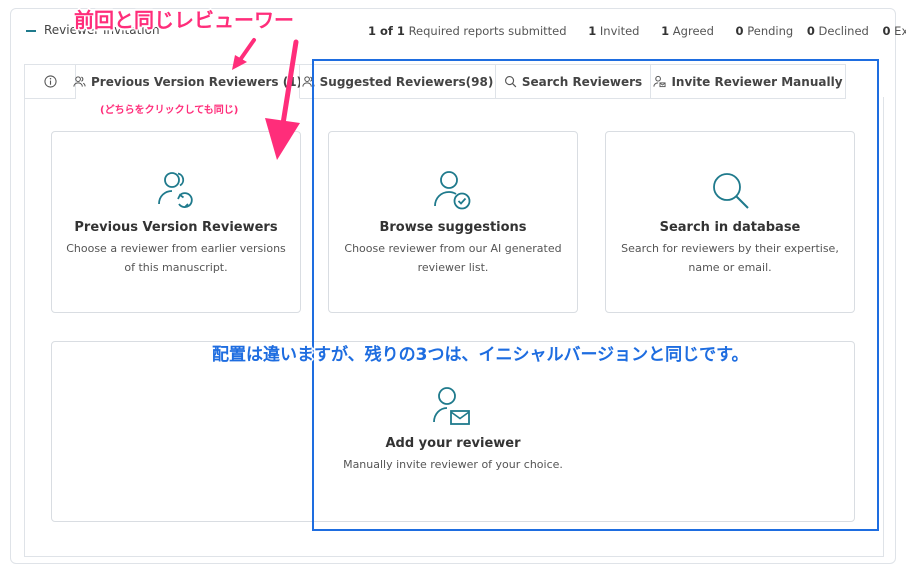 The width and height of the screenshot is (906, 564). I want to click on tab-info, so click(50, 82).